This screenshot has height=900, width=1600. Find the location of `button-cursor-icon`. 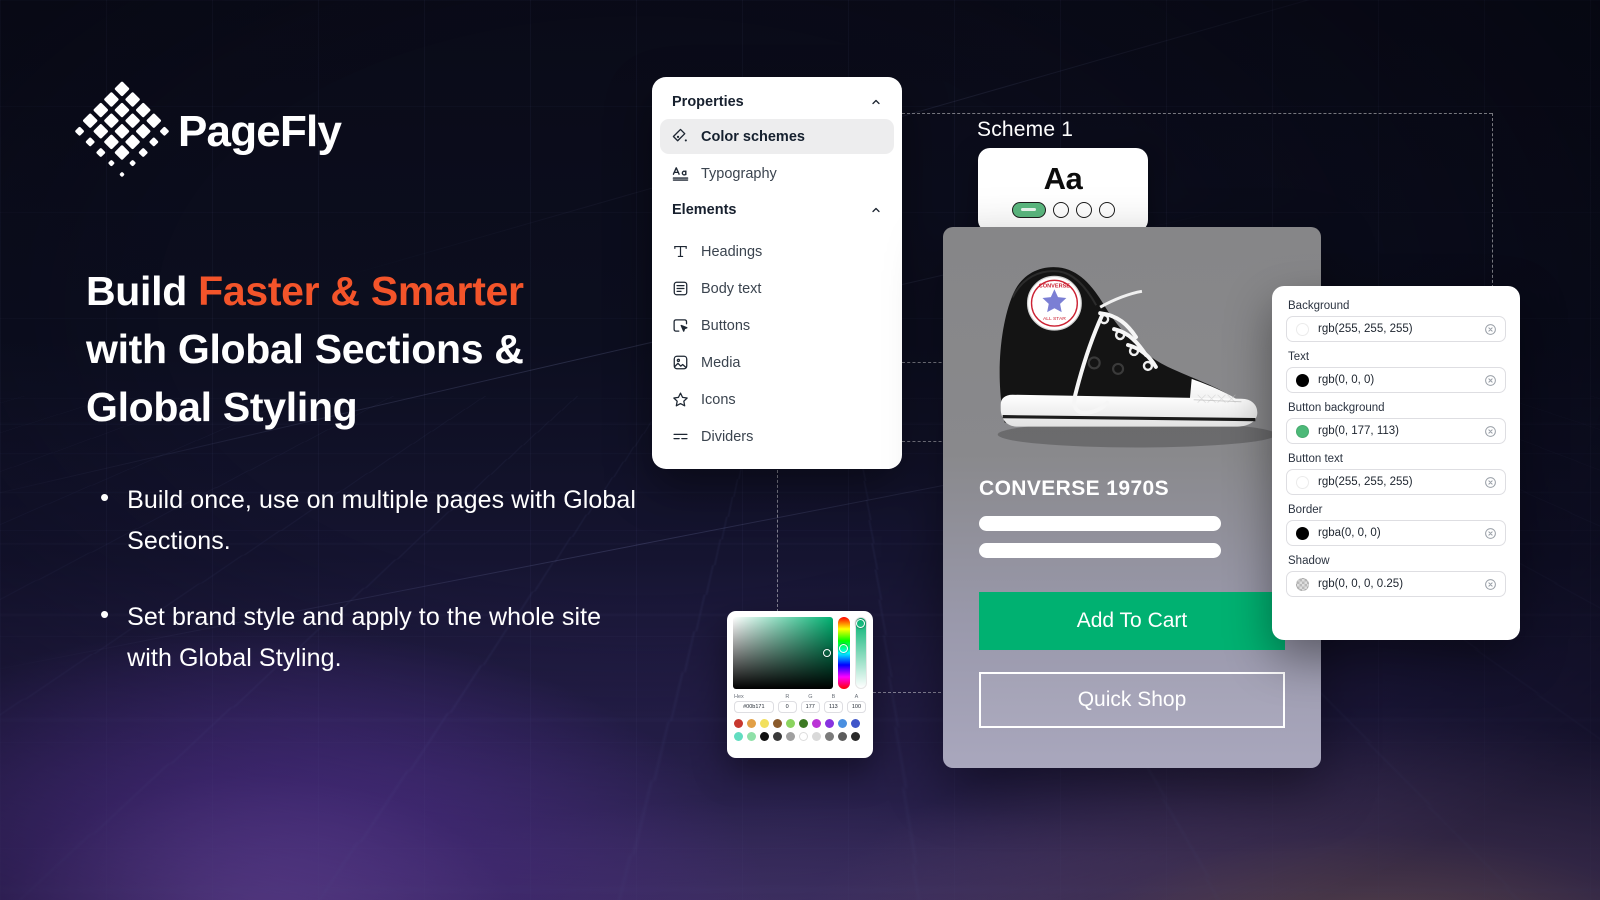

button-cursor-icon is located at coordinates (680, 325).